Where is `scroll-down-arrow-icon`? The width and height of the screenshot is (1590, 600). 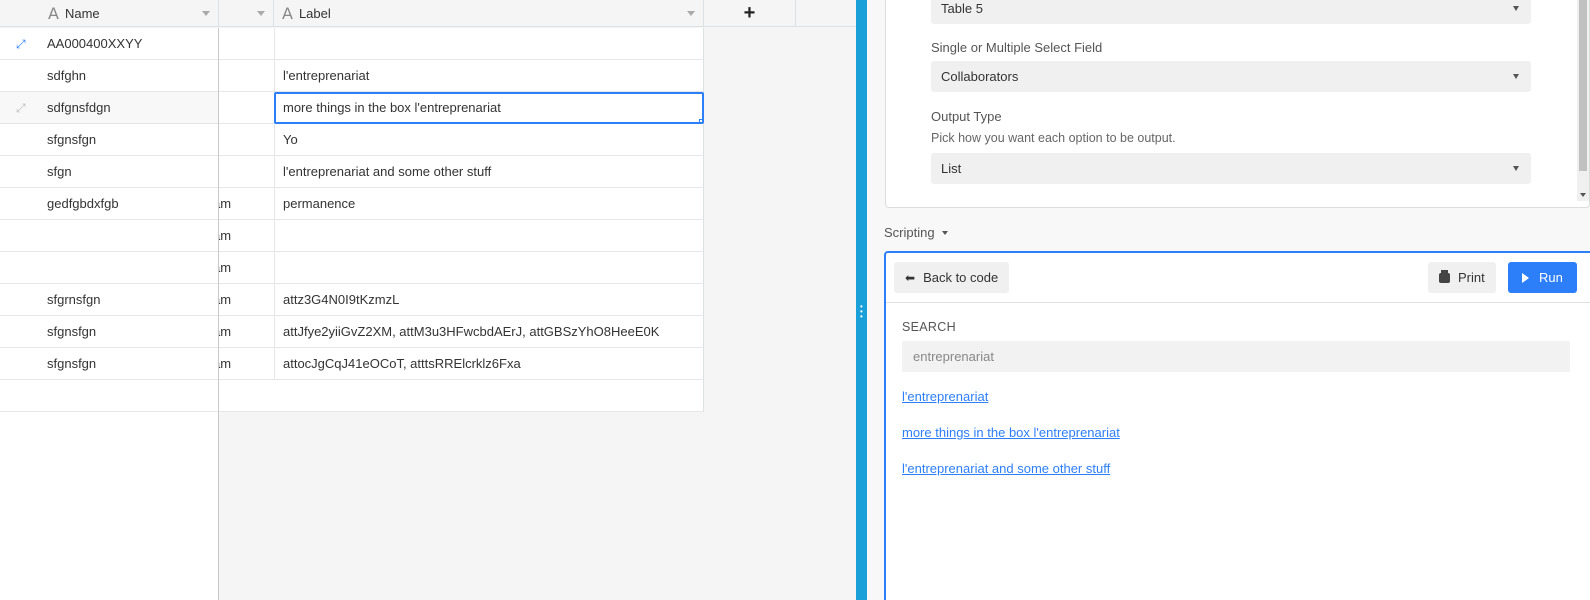
scroll-down-arrow-icon is located at coordinates (1583, 195).